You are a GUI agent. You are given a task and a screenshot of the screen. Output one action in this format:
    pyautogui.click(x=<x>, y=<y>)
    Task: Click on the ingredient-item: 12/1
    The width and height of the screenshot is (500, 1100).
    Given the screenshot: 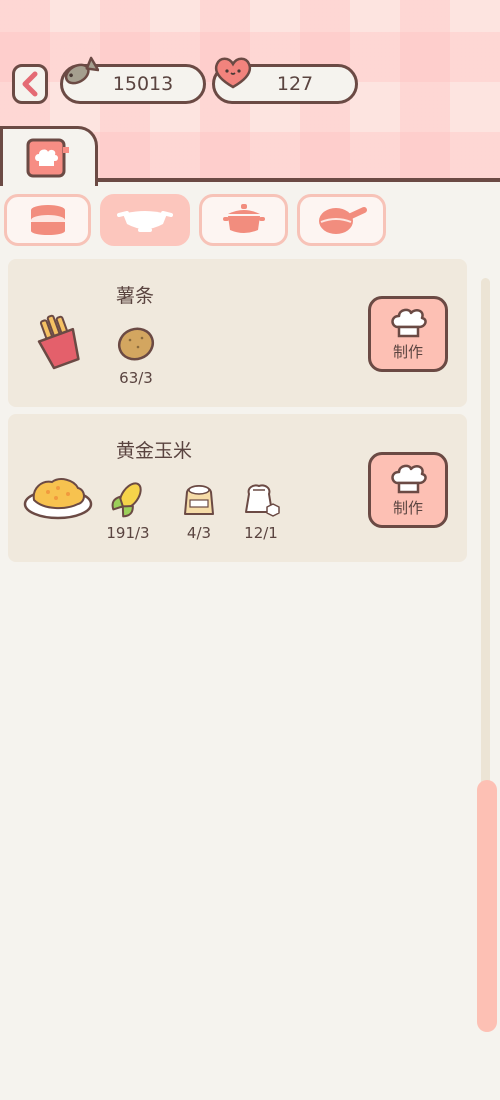 What is the action you would take?
    pyautogui.click(x=261, y=511)
    